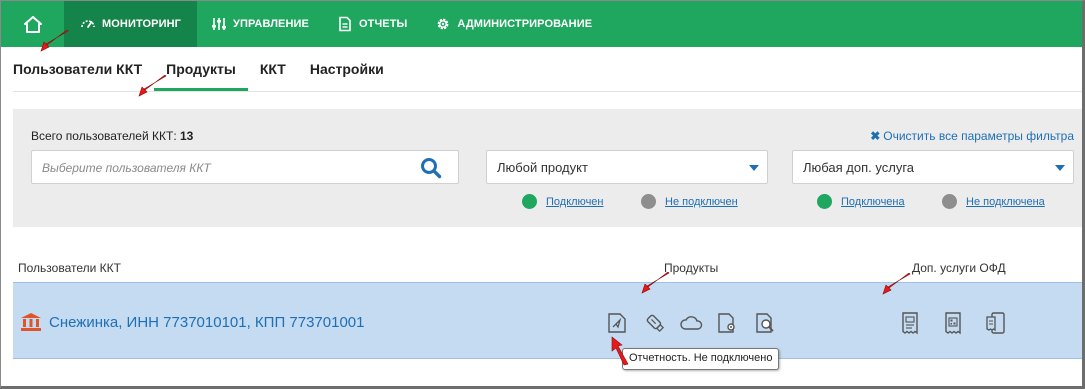  Describe the element at coordinates (978, 136) in the screenshot. I see `clear-filters-label: Очистить все параметры фильтра` at that location.